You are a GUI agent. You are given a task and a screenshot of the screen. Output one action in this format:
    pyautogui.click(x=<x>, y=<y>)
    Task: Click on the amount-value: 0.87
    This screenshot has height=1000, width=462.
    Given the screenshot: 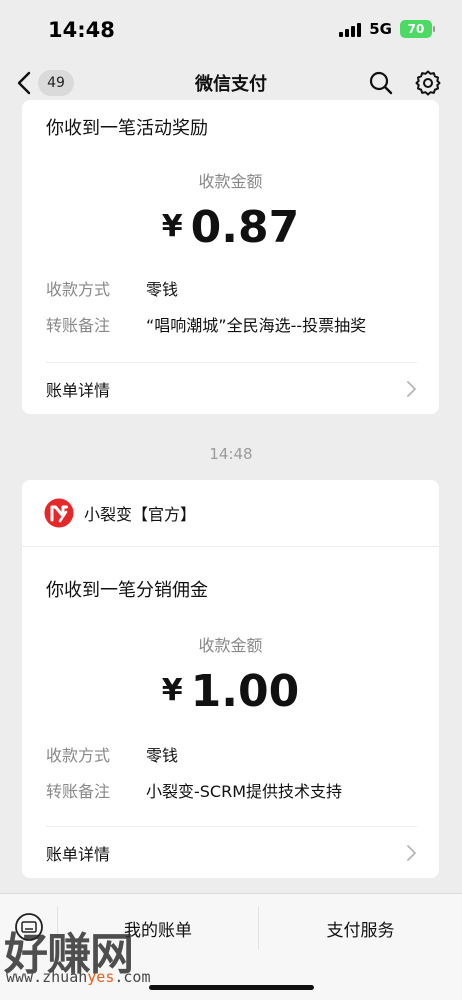 What is the action you would take?
    pyautogui.click(x=245, y=227)
    